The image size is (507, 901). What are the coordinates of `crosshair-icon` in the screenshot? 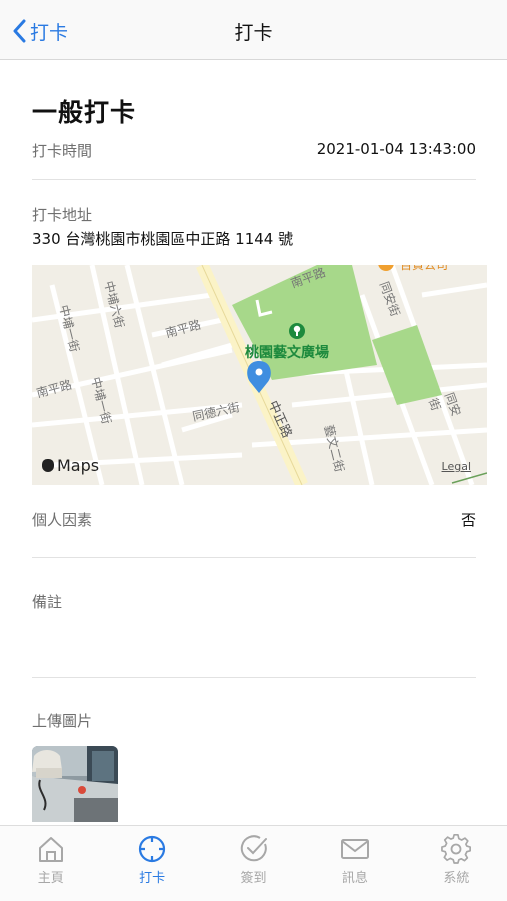 It's located at (152, 849).